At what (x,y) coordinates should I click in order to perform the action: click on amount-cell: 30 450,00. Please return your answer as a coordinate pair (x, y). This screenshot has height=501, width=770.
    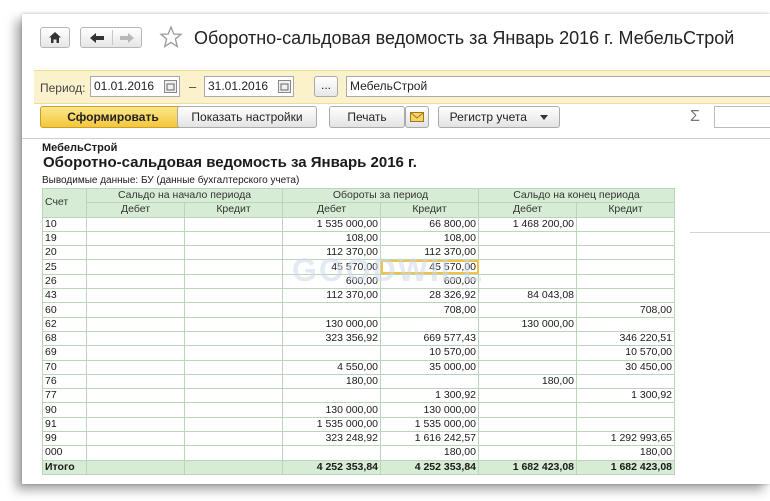
    Looking at the image, I should click on (625, 367).